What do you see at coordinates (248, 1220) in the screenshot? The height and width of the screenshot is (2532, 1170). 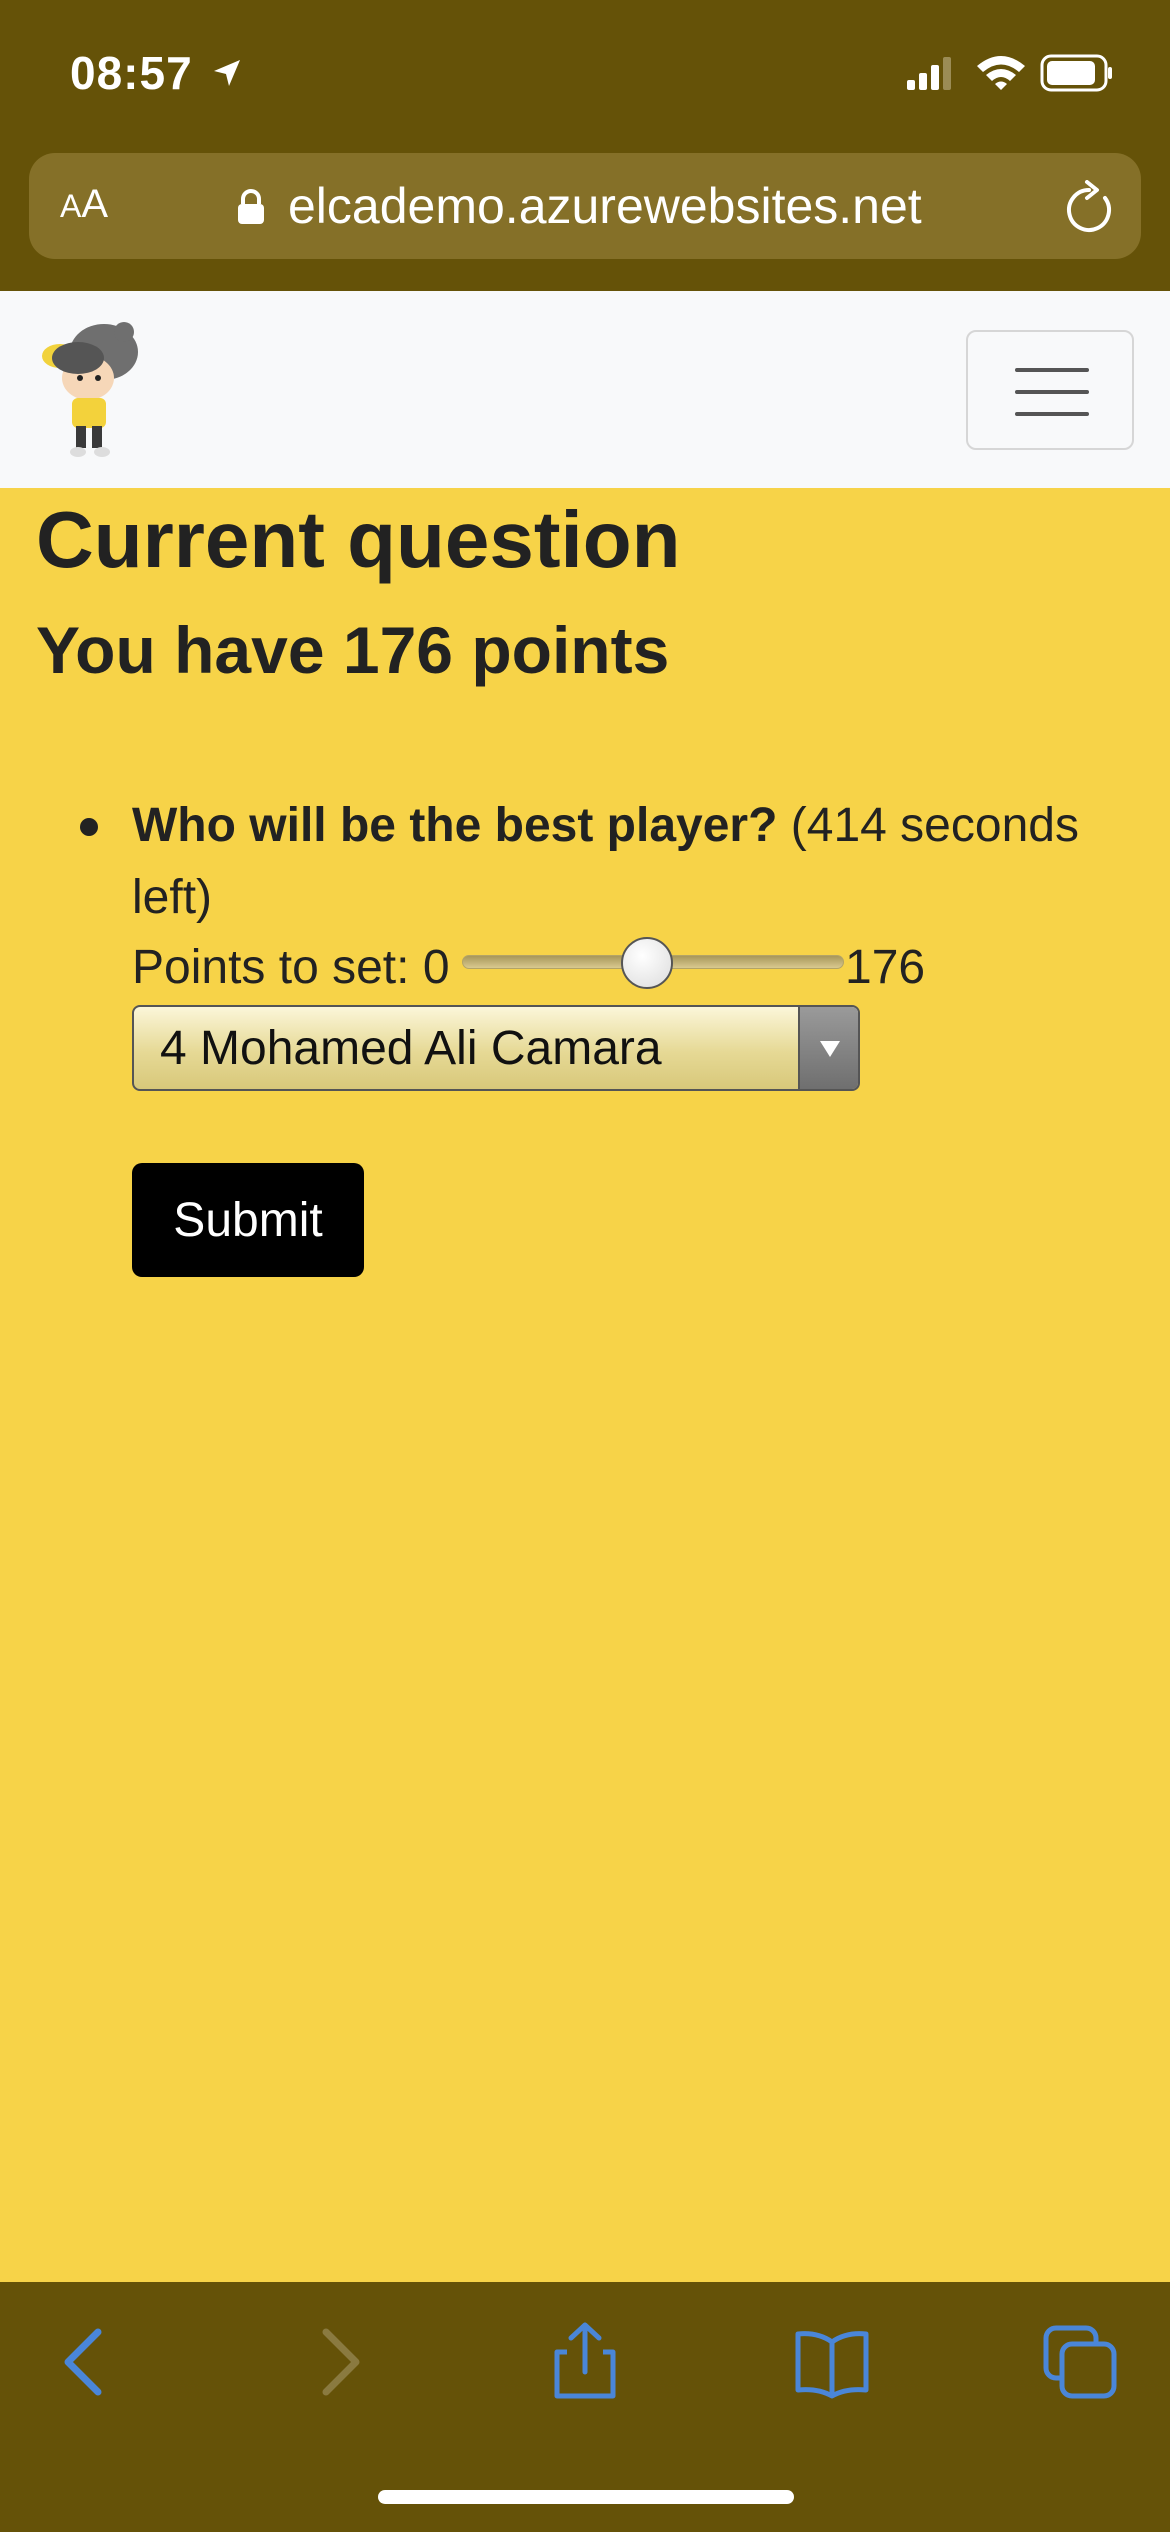 I see `submit-button: Submit` at bounding box center [248, 1220].